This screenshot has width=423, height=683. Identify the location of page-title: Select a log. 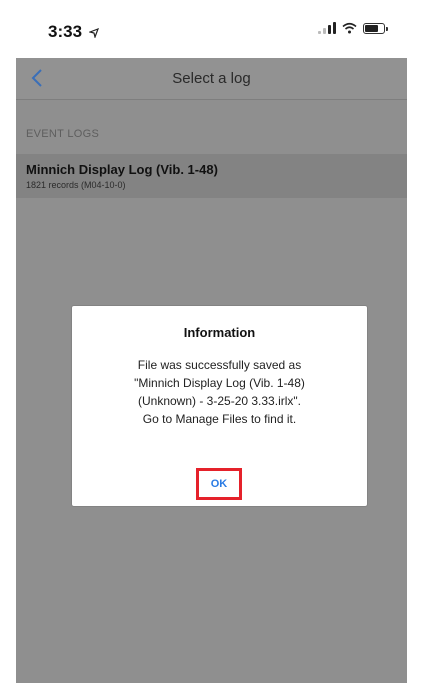
(211, 78).